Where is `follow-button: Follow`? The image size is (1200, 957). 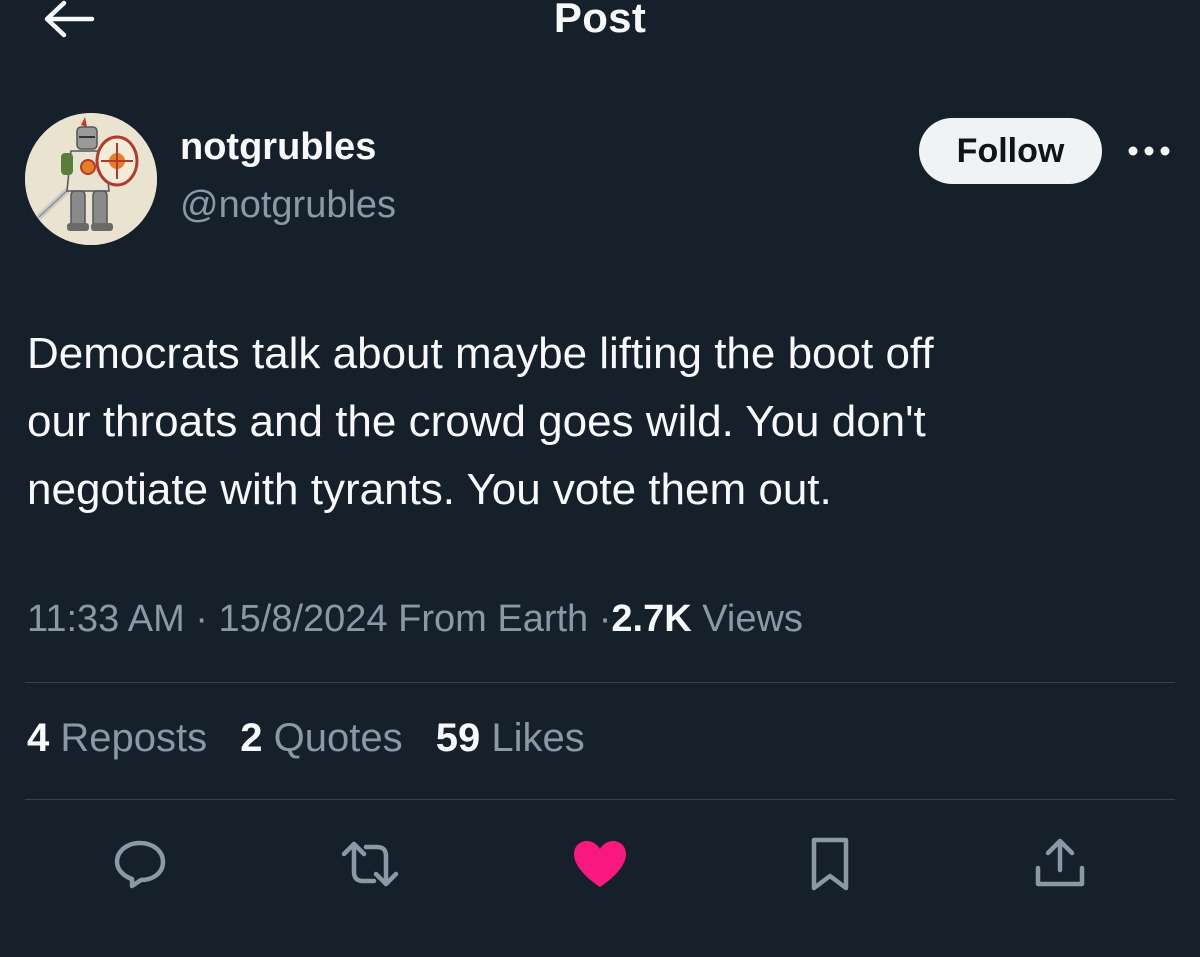 follow-button: Follow is located at coordinates (1010, 151).